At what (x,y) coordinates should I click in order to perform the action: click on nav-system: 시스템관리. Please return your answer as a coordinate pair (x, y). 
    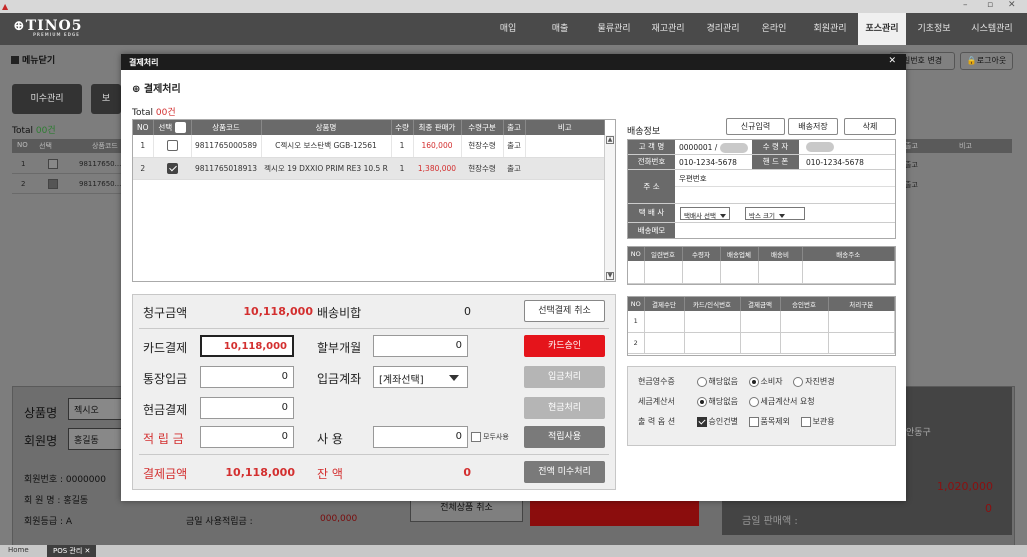
    Looking at the image, I should click on (992, 29).